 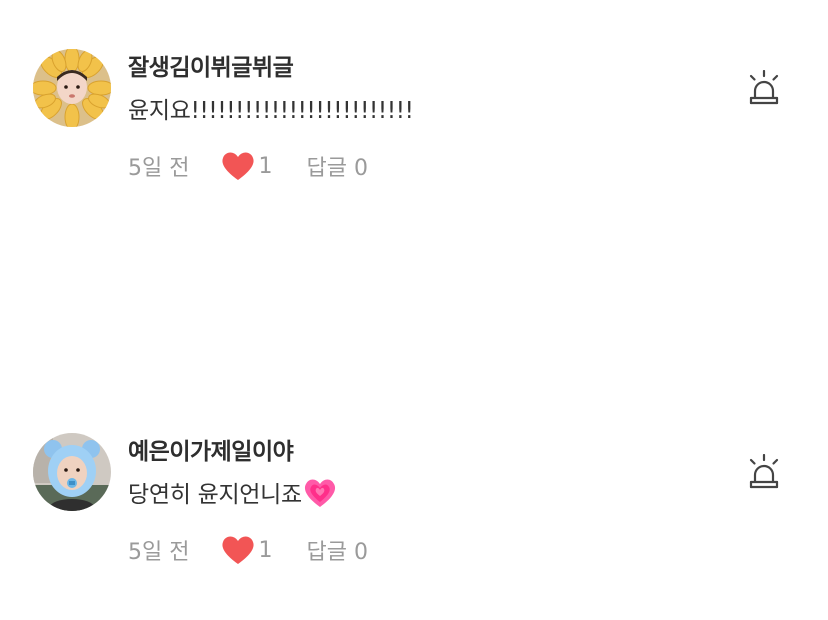 What do you see at coordinates (271, 111) in the screenshot?
I see `comment-text: 윤지요!!!!!!!!!!!!!!!!!!!!!!!!!` at bounding box center [271, 111].